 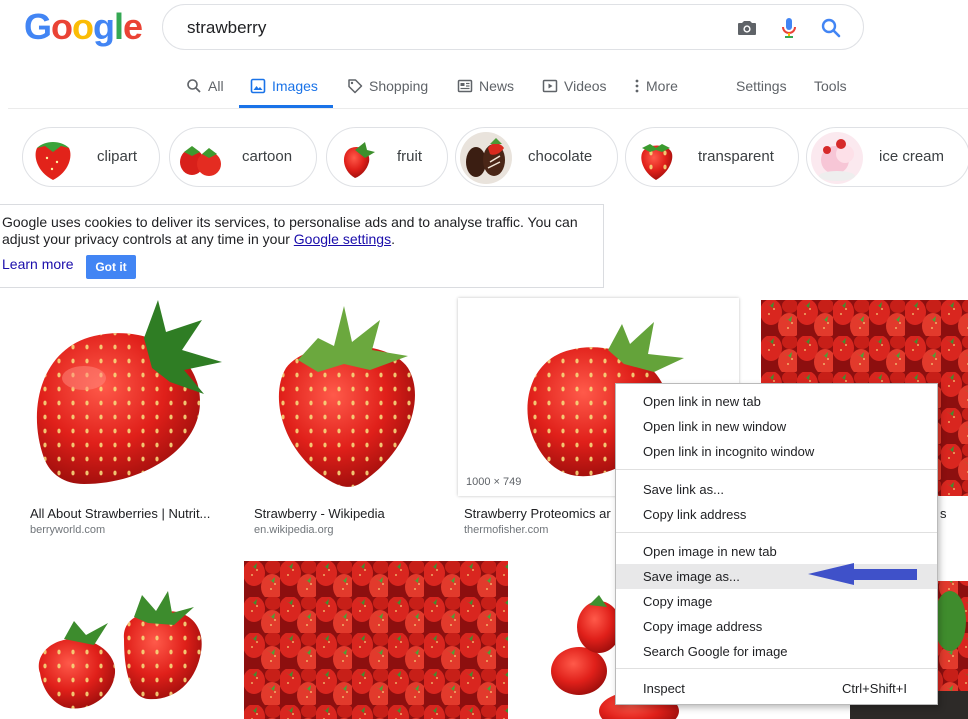 I want to click on learn-more-link: Learn more, so click(x=38, y=264).